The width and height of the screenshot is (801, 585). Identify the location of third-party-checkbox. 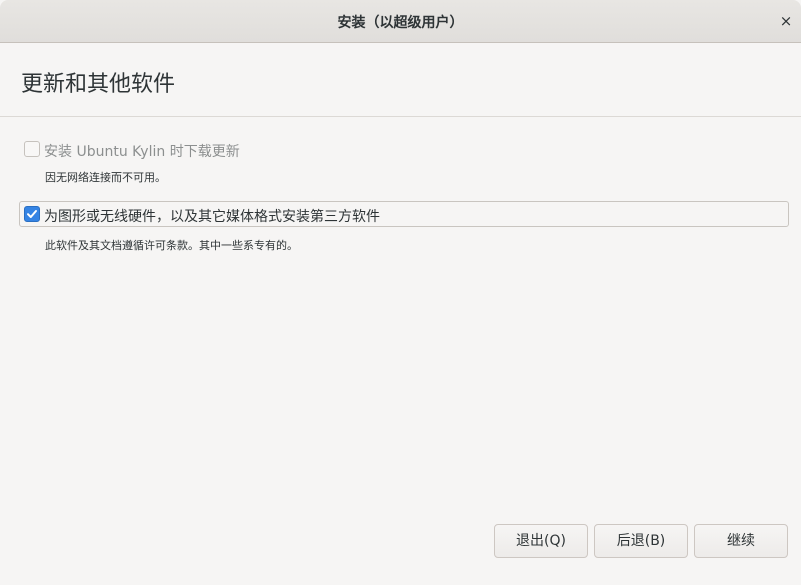
(32, 214).